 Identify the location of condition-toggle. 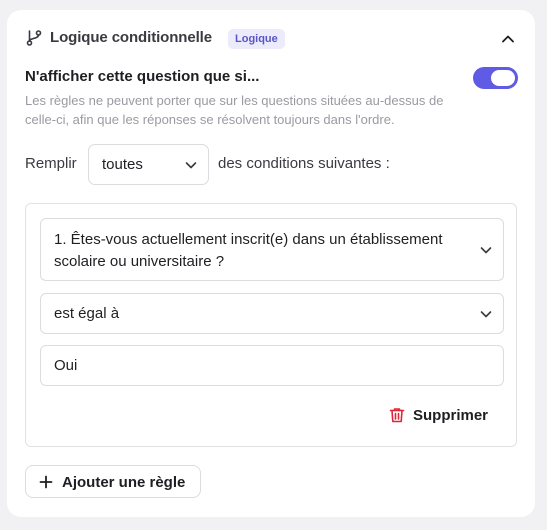
(495, 78).